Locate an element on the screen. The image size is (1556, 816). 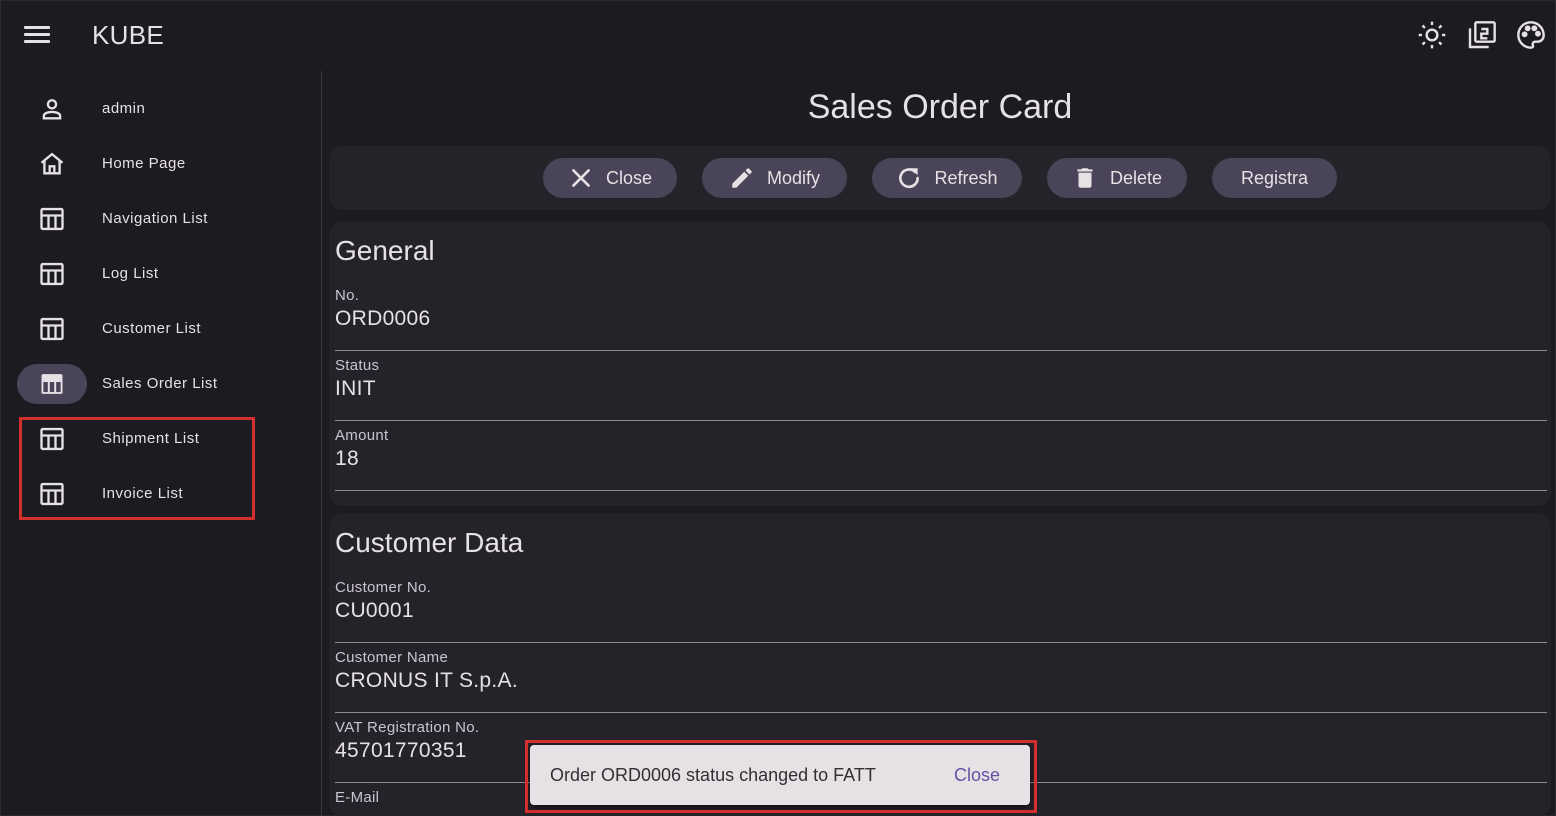
delete-button: Delete is located at coordinates (1117, 178).